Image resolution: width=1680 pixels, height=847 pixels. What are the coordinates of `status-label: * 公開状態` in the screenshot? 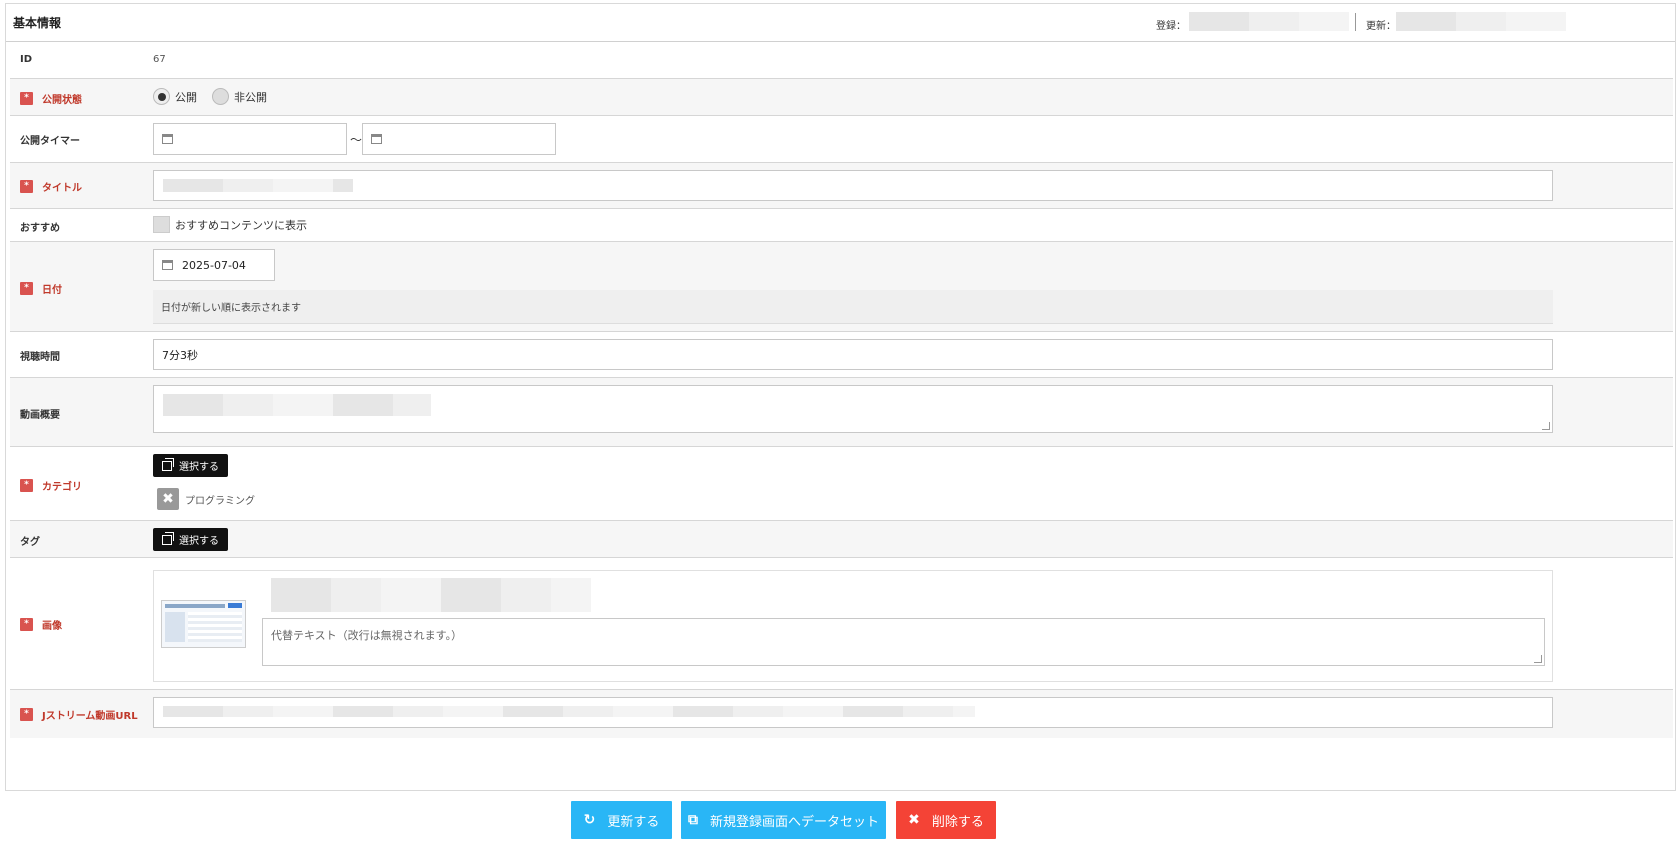 It's located at (51, 98).